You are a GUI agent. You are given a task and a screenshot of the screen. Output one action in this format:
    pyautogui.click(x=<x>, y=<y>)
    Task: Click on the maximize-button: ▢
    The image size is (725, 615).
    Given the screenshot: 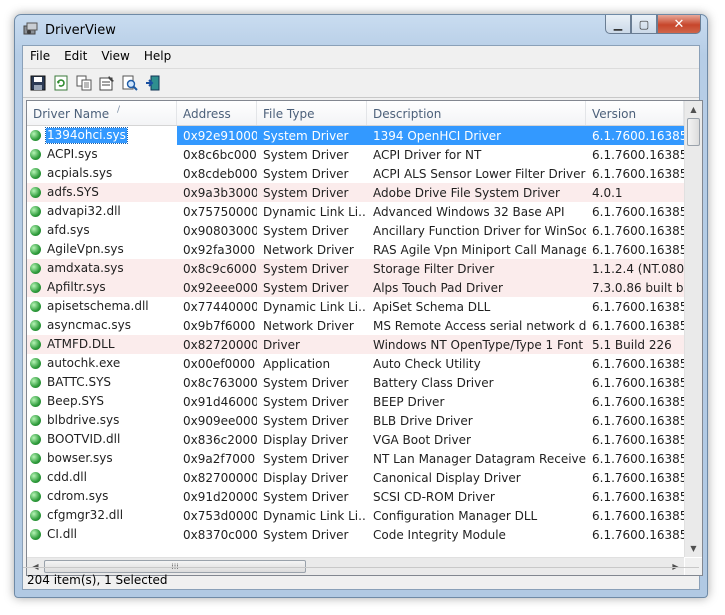 What is the action you would take?
    pyautogui.click(x=644, y=24)
    